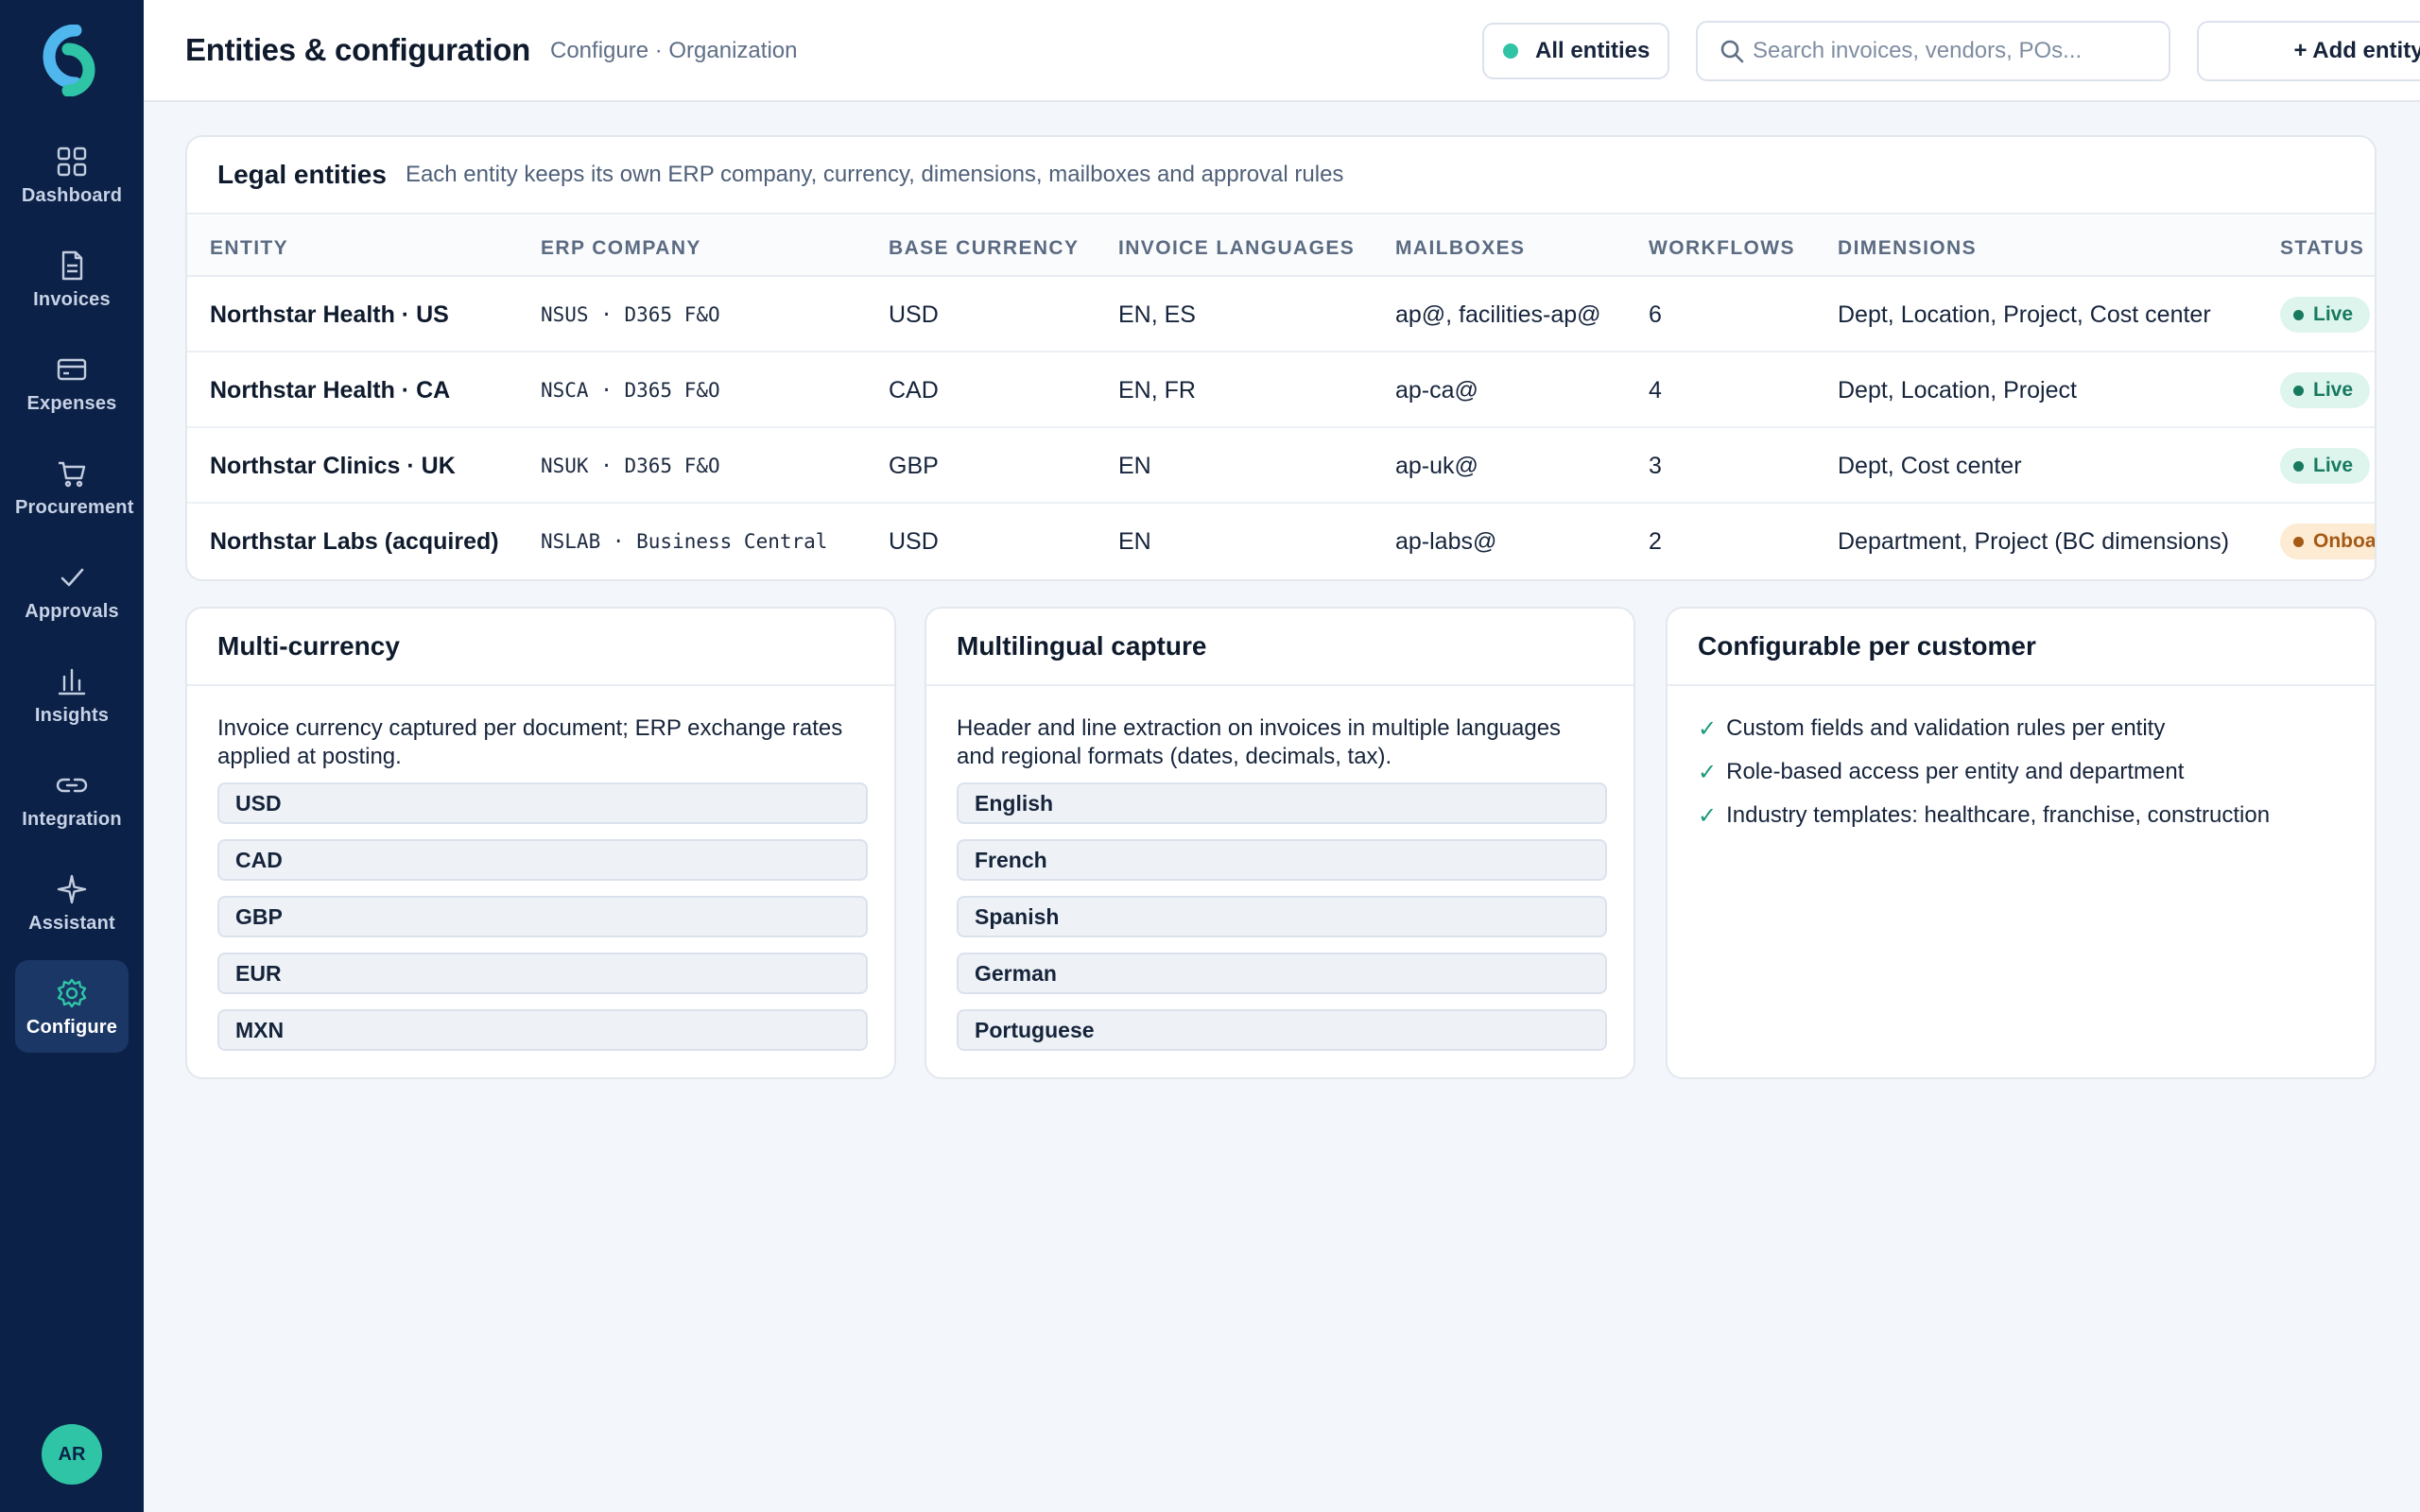 This screenshot has width=2420, height=1512. Describe the element at coordinates (72, 590) in the screenshot. I see `sidebar-item-approvals: Approvals` at that location.